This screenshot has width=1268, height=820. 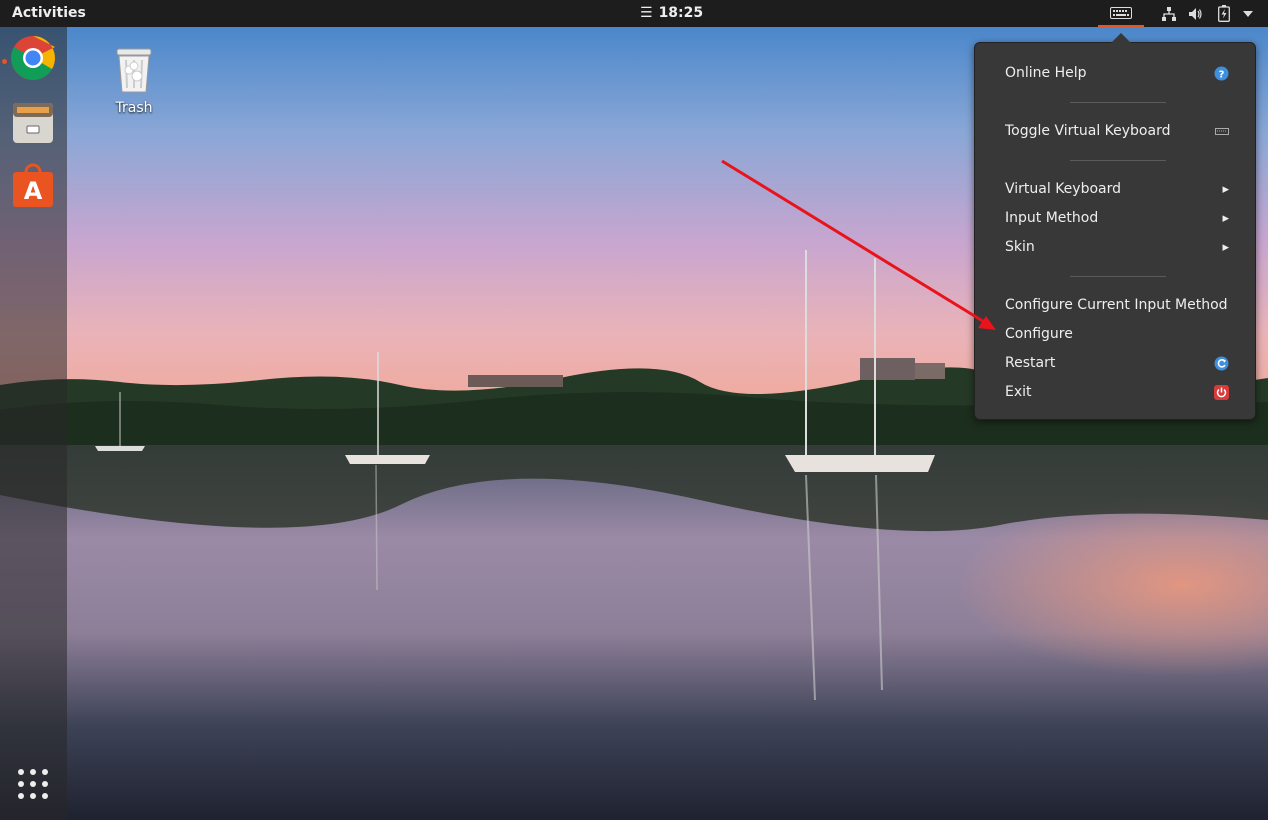 I want to click on menu-item-online-help: Online Help ?, so click(x=1115, y=73).